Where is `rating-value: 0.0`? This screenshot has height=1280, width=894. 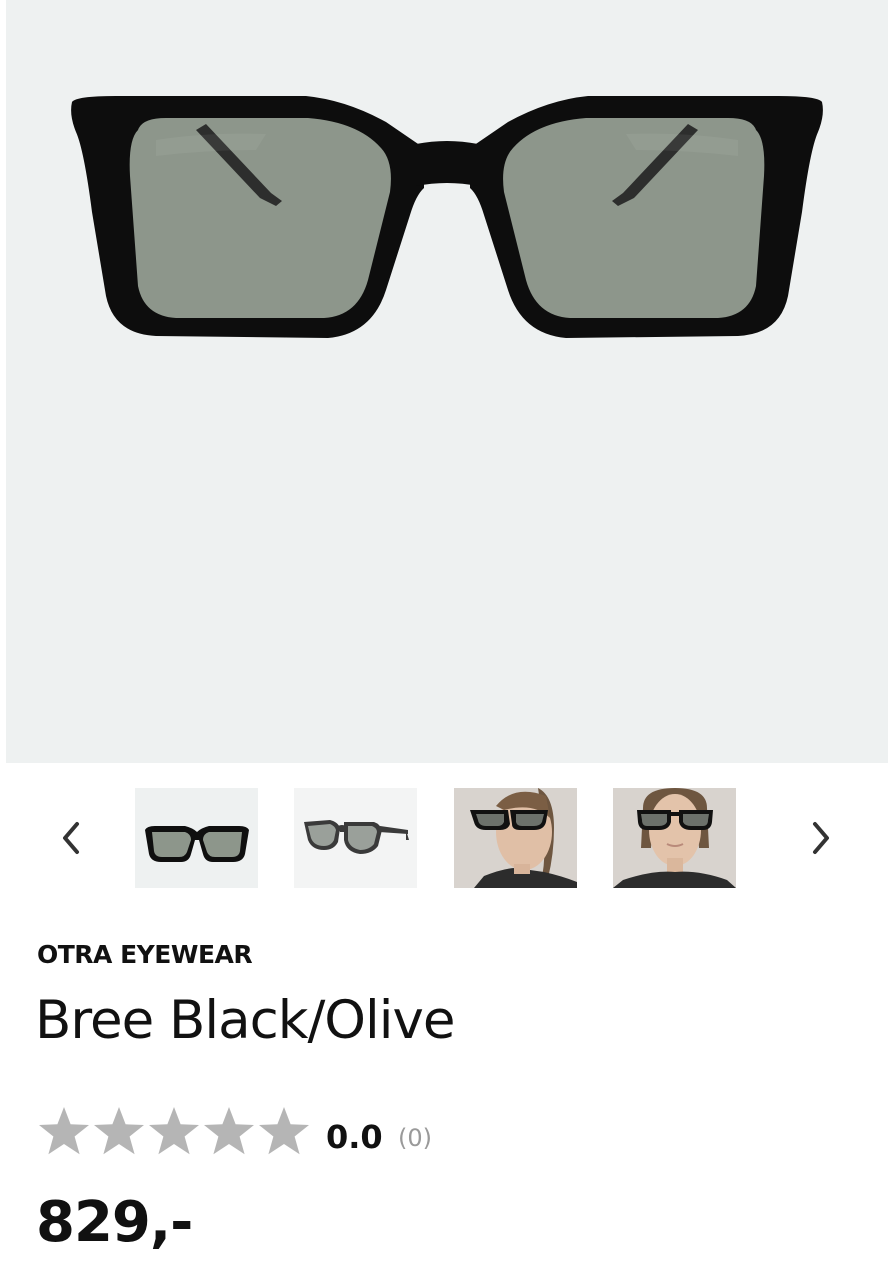
rating-value: 0.0 is located at coordinates (354, 1137).